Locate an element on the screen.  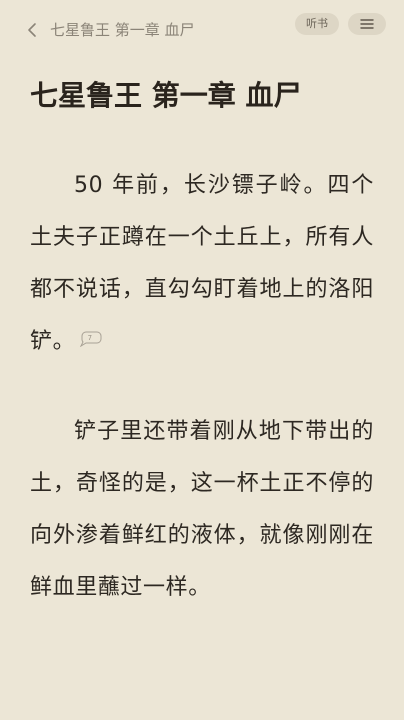
breadcrumb: 七星鲁王 第一章 血尸 is located at coordinates (122, 30).